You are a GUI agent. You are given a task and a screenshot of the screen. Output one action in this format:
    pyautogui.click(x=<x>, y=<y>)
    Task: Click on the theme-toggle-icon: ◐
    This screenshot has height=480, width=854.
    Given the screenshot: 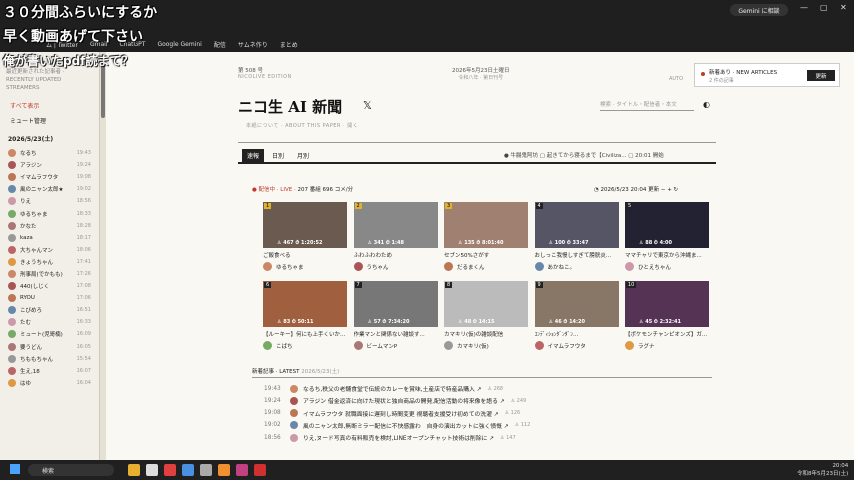 What is the action you would take?
    pyautogui.click(x=706, y=104)
    